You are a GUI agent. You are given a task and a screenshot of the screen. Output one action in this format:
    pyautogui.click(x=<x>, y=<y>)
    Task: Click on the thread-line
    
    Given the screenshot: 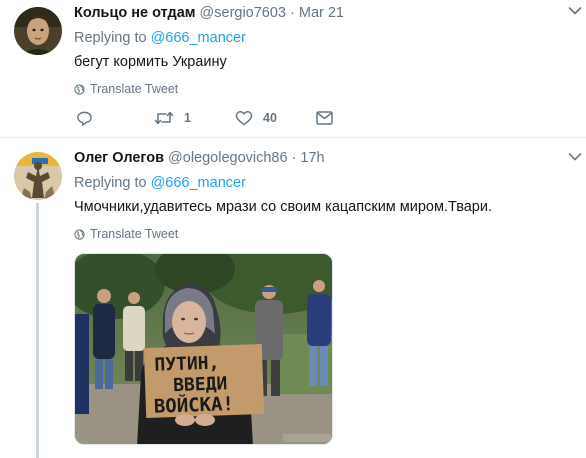 What is the action you would take?
    pyautogui.click(x=37, y=330)
    